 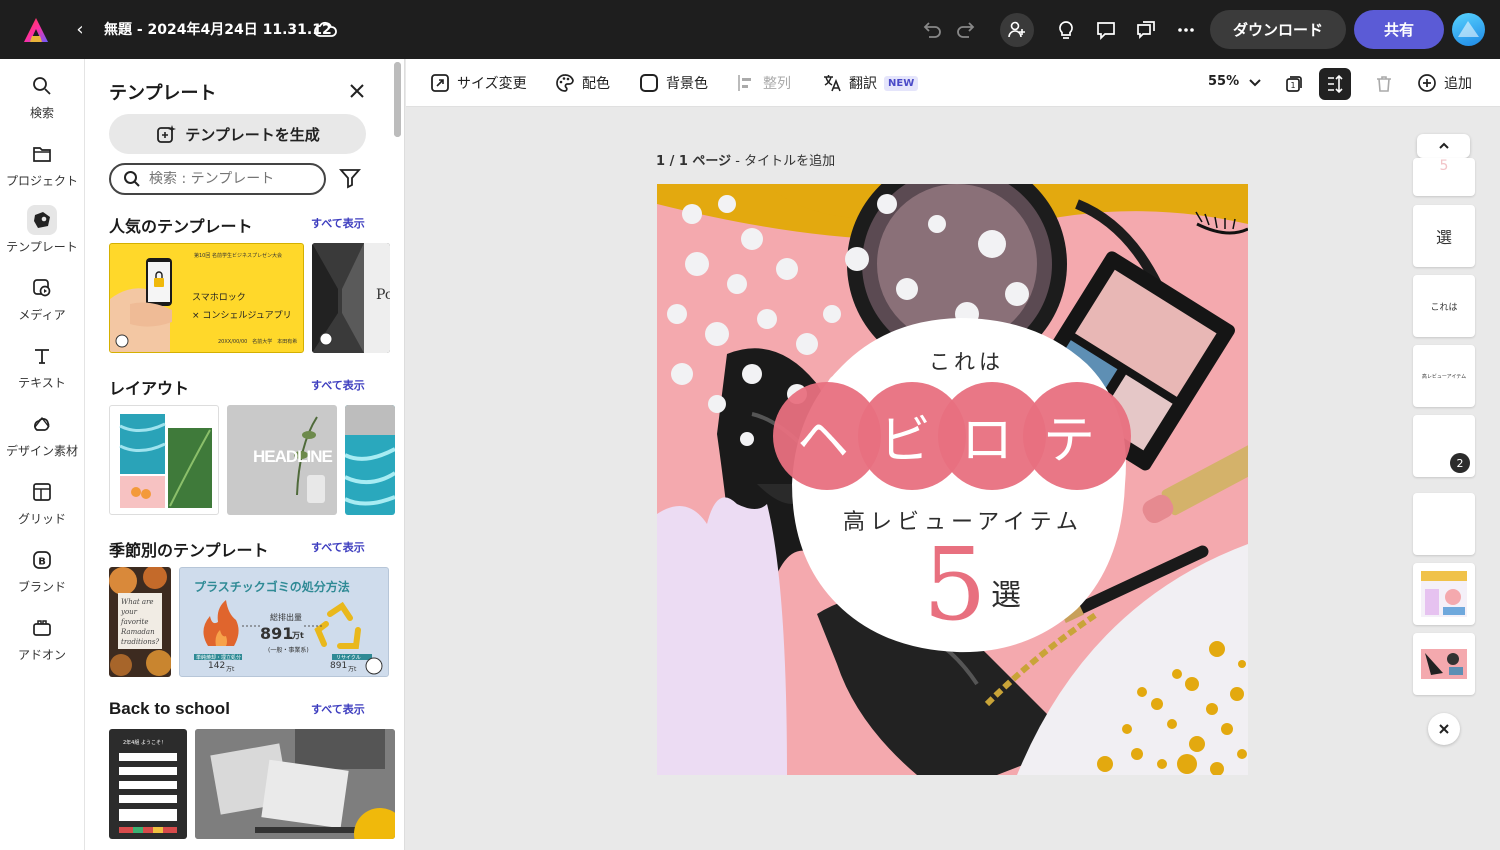 What do you see at coordinates (1017, 30) in the screenshot?
I see `invite-user-icon` at bounding box center [1017, 30].